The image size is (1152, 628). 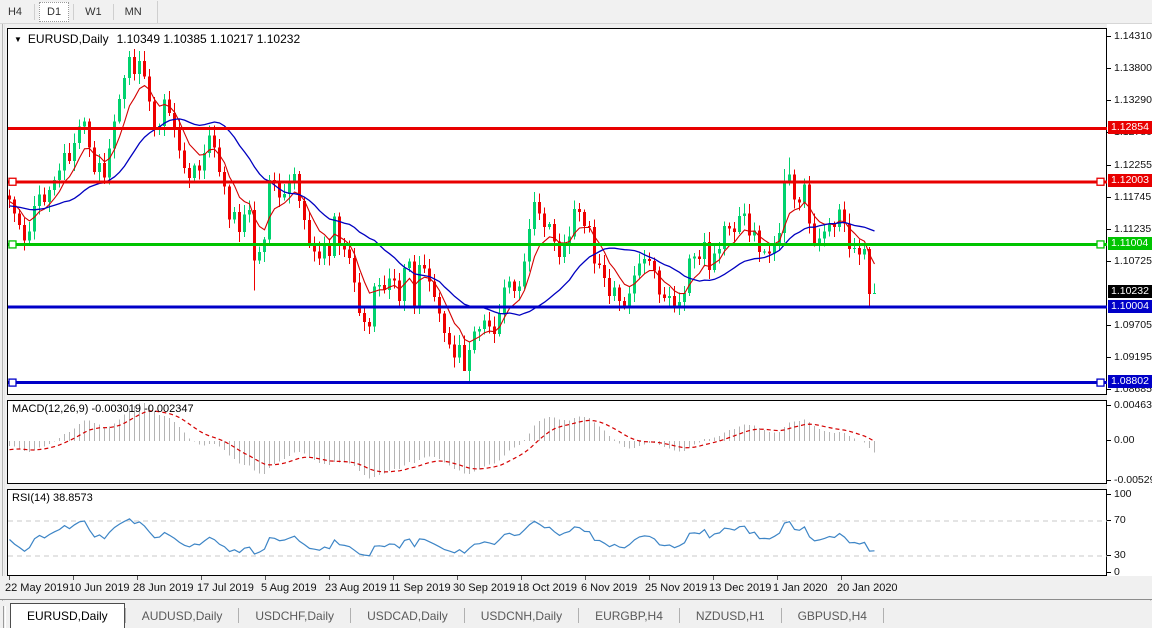 What do you see at coordinates (163, 588) in the screenshot?
I see `date-label: 28 Jun 2019` at bounding box center [163, 588].